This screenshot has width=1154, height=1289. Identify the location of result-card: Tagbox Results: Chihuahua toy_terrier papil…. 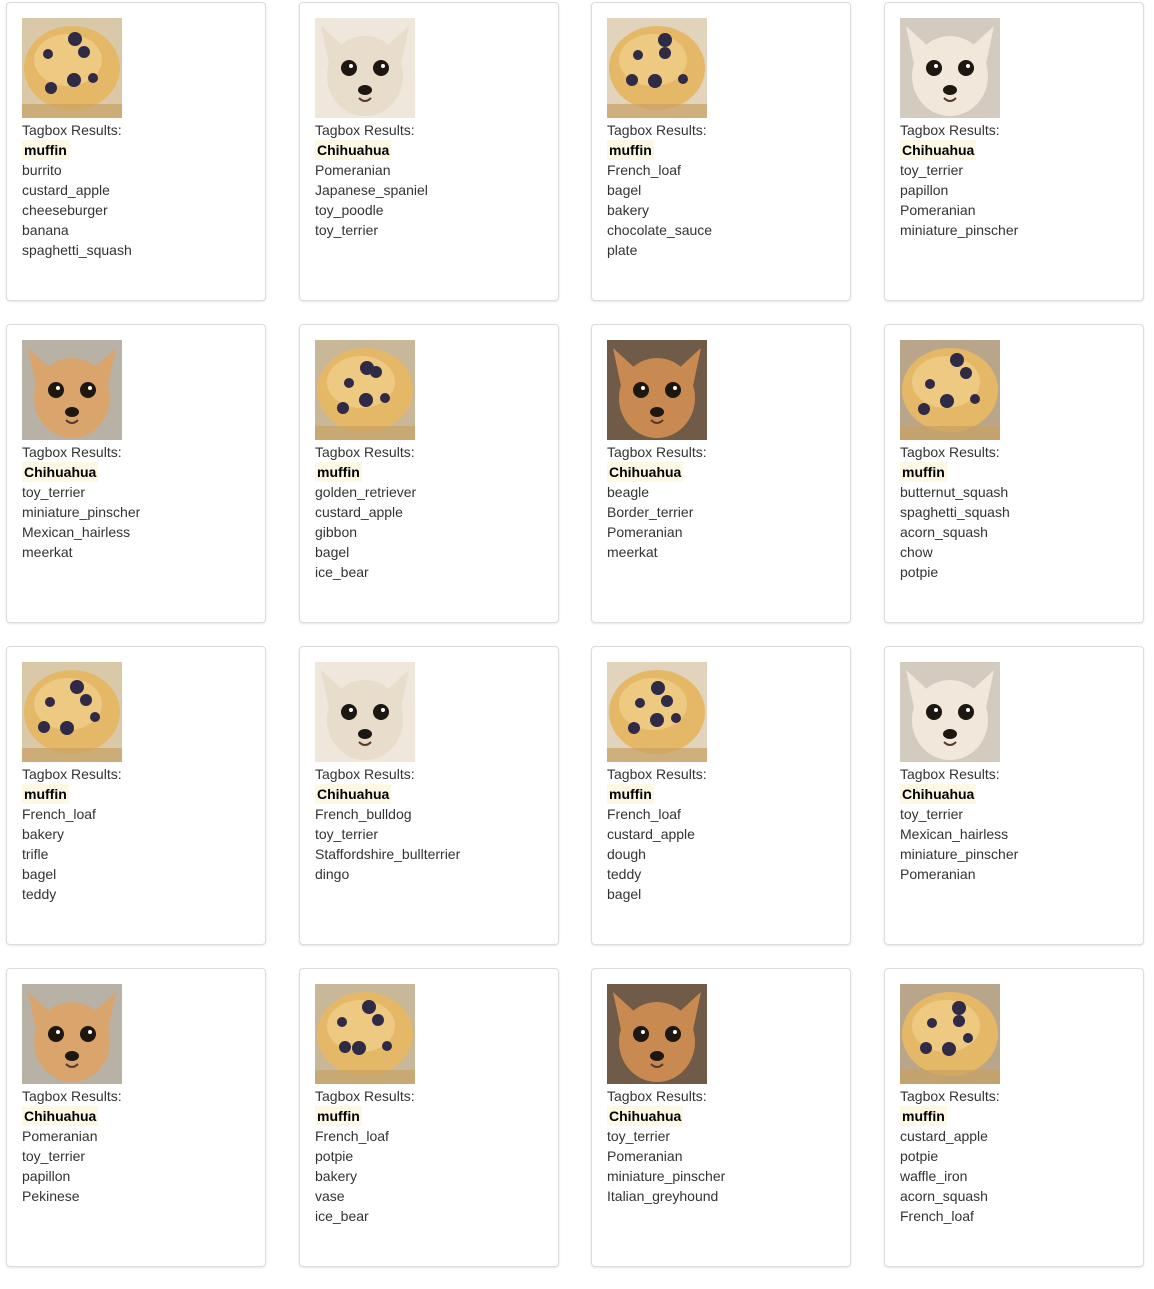
(1014, 151).